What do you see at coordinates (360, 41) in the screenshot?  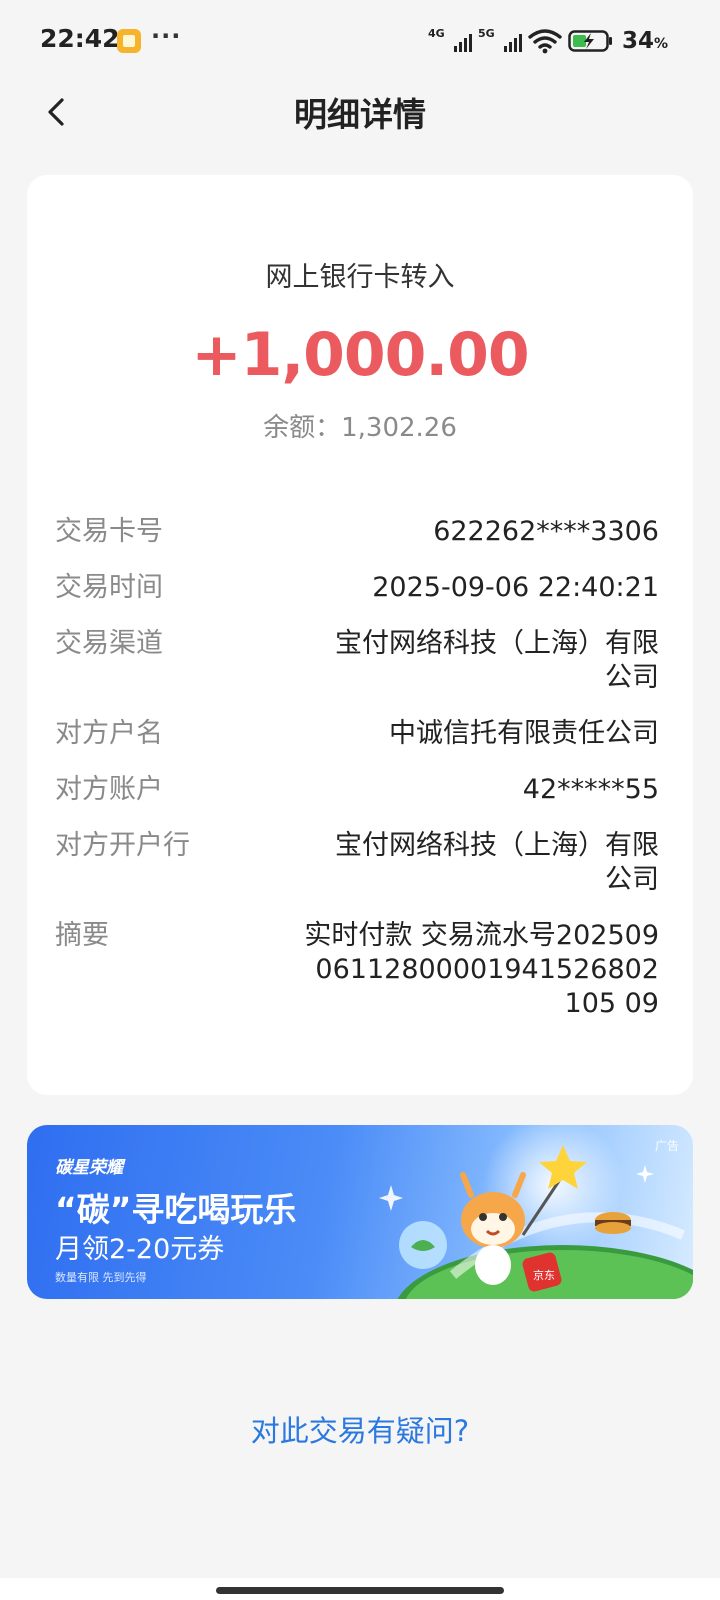 I see `status-bar: 22:42 ··· 4G 5G 34%` at bounding box center [360, 41].